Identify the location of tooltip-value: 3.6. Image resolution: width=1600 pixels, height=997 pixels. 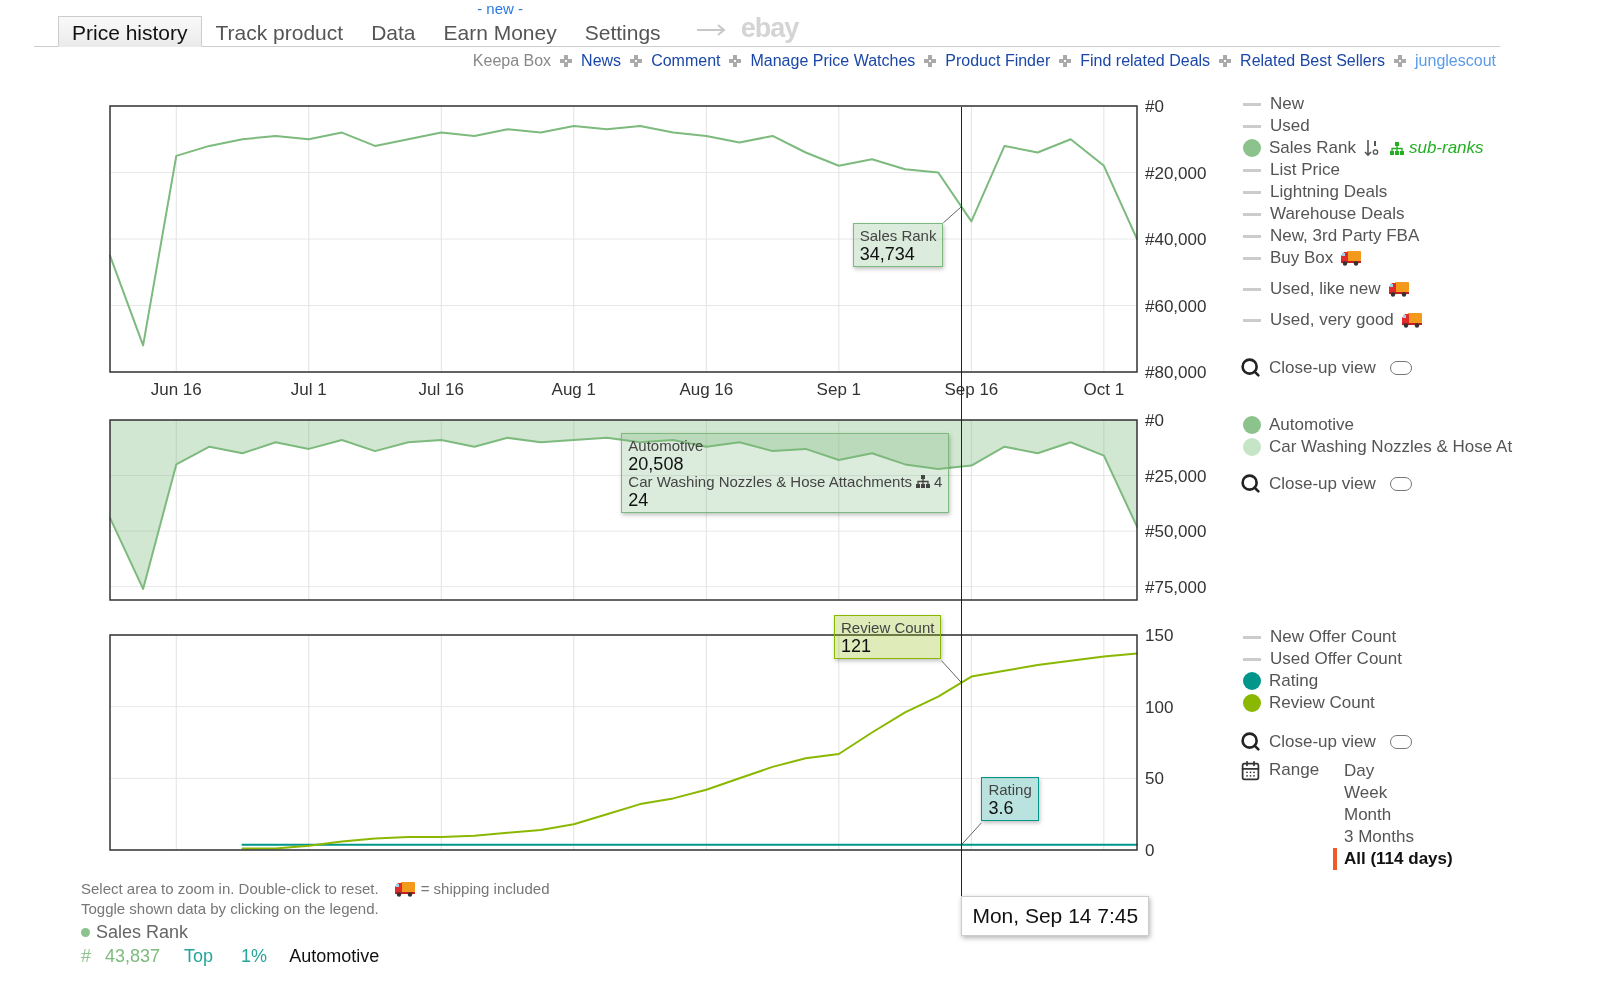
(1001, 807).